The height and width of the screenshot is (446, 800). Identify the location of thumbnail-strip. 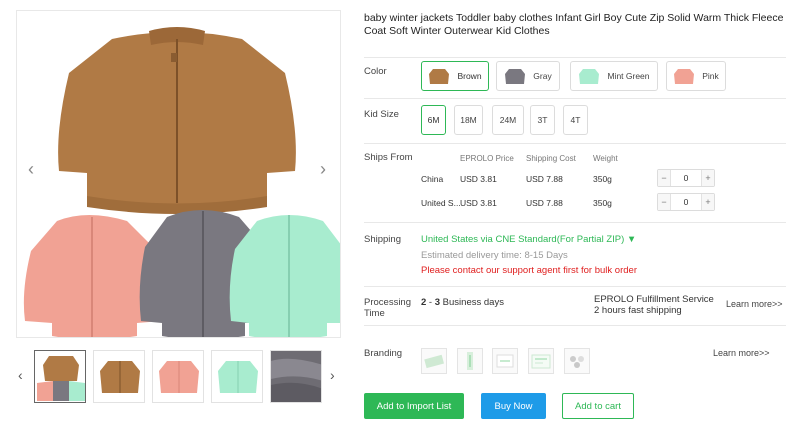
(178, 377).